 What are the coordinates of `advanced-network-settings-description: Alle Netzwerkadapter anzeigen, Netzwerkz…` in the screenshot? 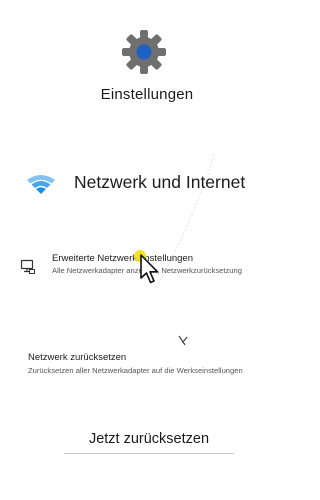 It's located at (147, 270).